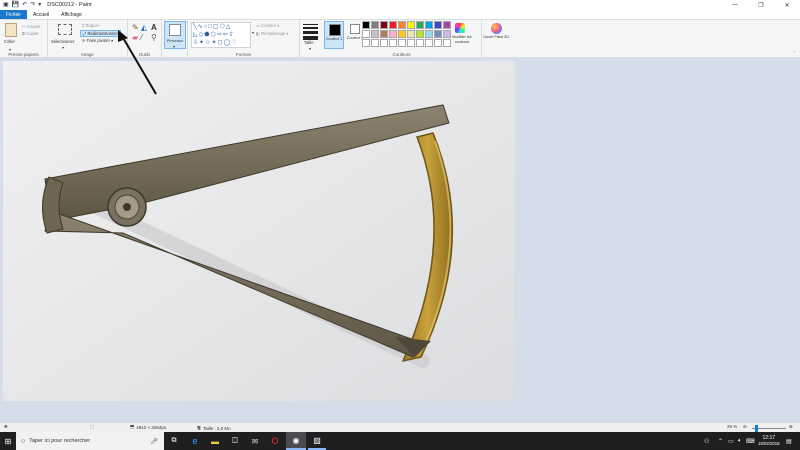 This screenshot has width=800, height=450. Describe the element at coordinates (9, 41) in the screenshot. I see `paste-button: Coller` at that location.